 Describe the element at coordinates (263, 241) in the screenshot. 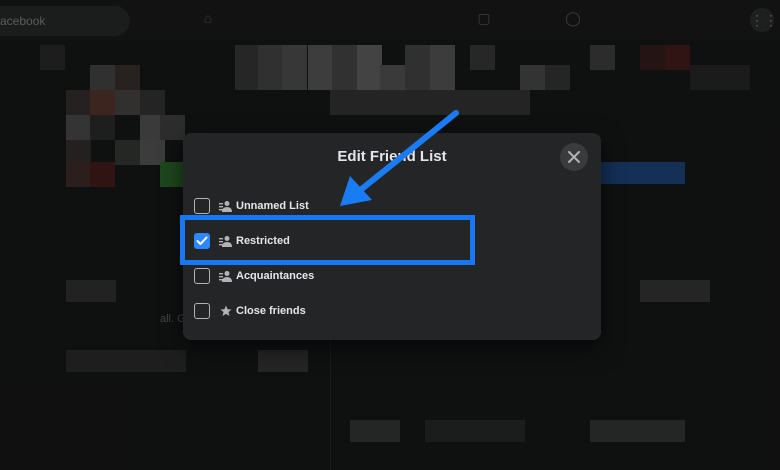

I see `list-label: Restricted` at that location.